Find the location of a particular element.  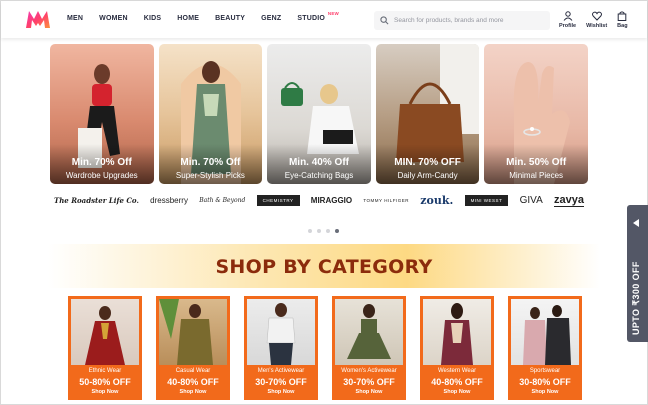

banner-minimal-pieces: Min. 50% Off Minimal Pieces is located at coordinates (536, 114).